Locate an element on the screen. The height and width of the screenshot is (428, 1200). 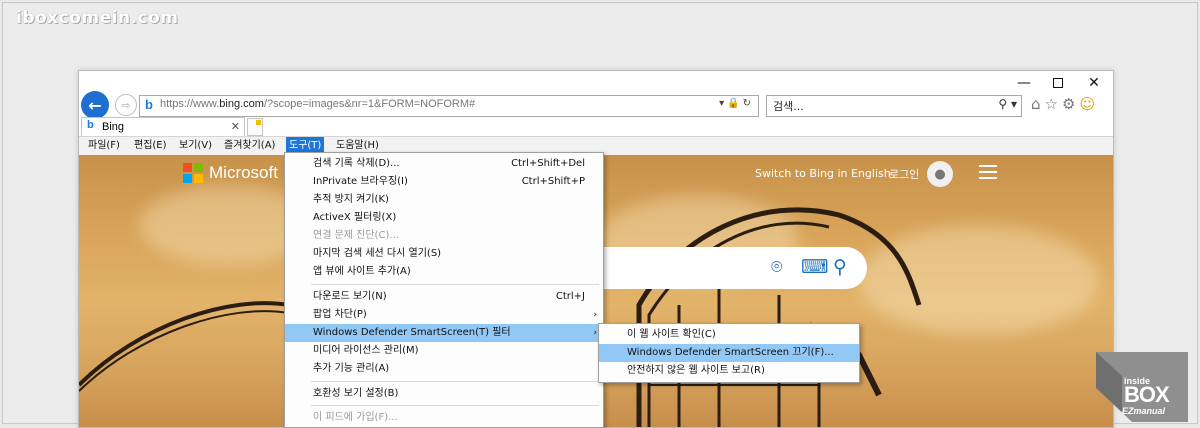
user-icon: ● is located at coordinates (940, 174).